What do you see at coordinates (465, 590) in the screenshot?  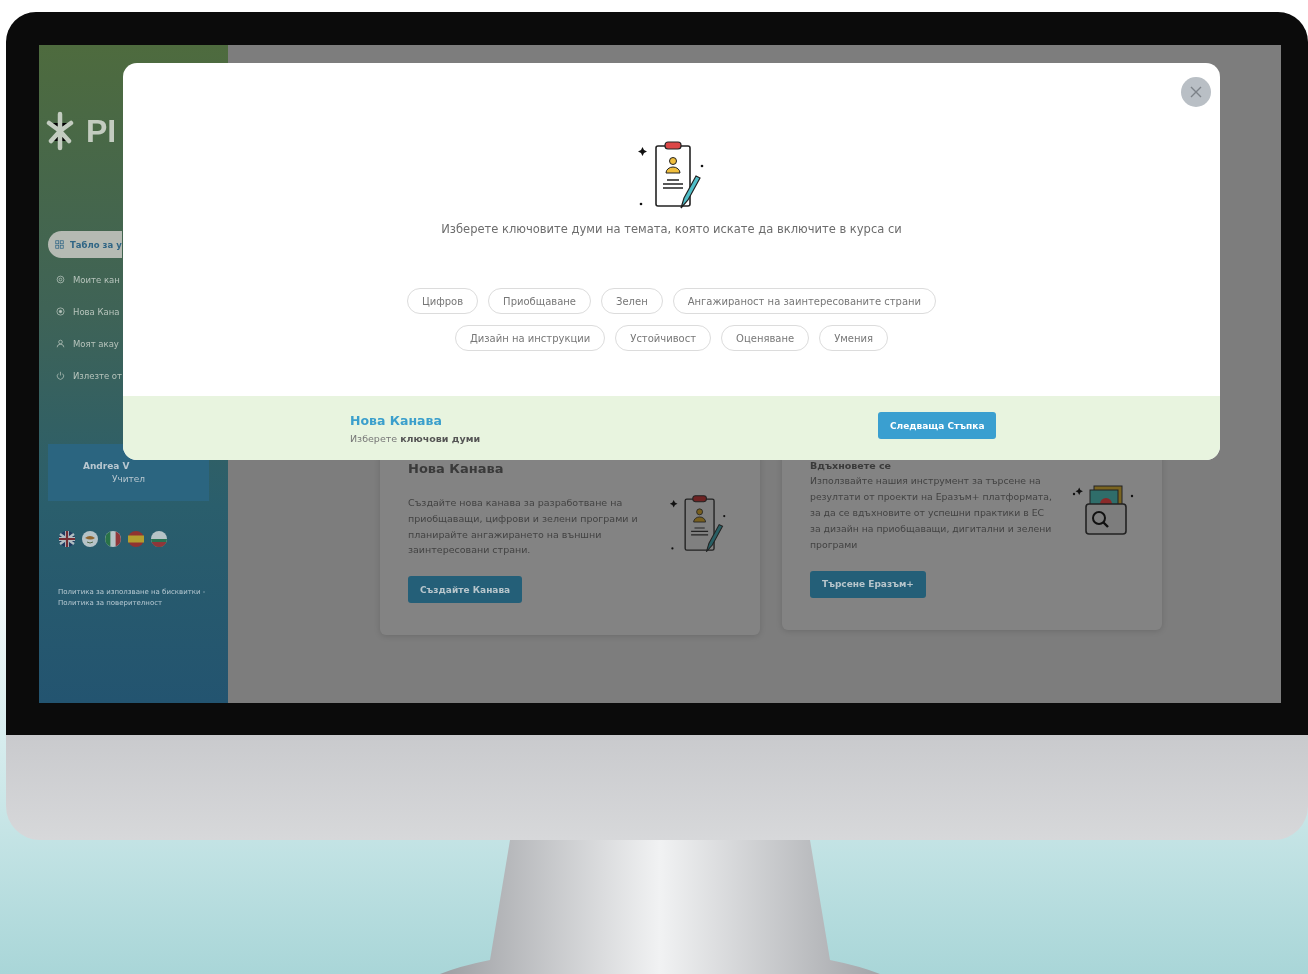 I see `create-canvas-button: Създайте Канава` at bounding box center [465, 590].